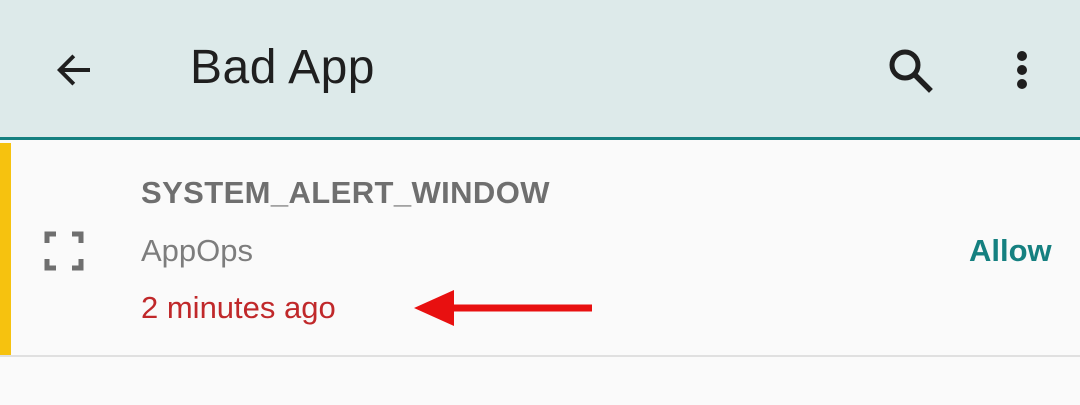  I want to click on permission-timestamp: 2 minutes ago, so click(238, 307).